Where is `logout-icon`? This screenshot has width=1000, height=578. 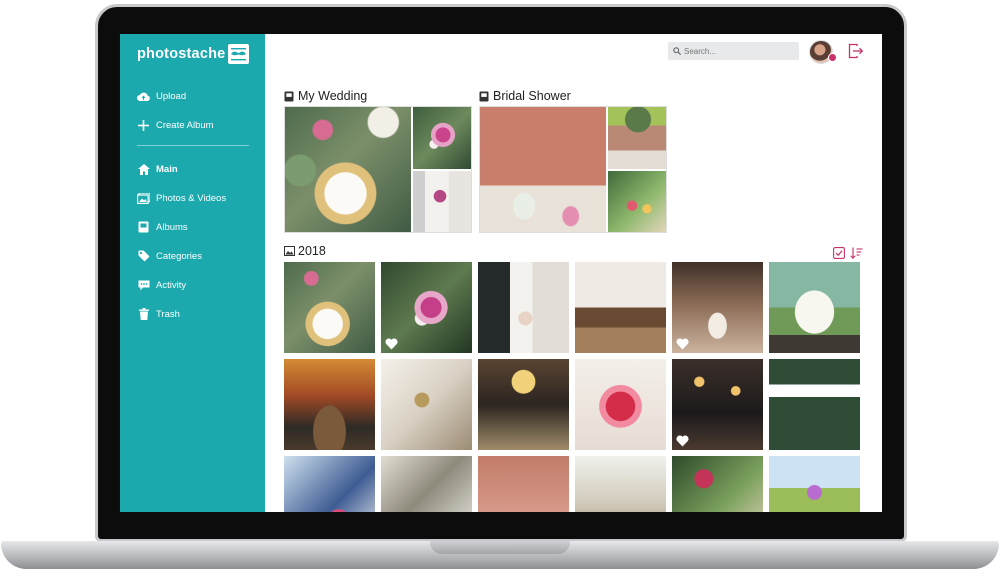 logout-icon is located at coordinates (856, 51).